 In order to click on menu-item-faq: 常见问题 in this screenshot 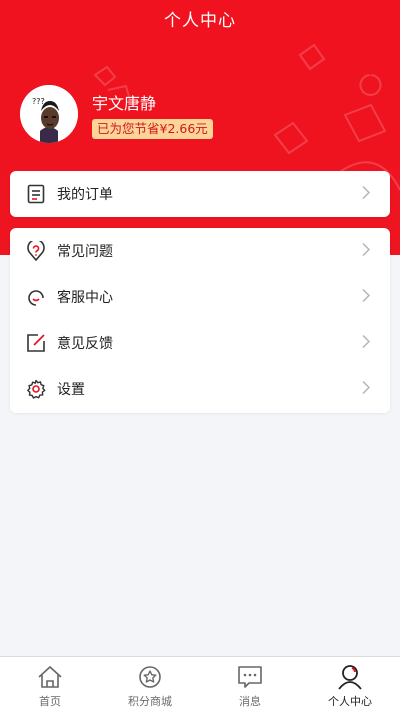, I will do `click(200, 251)`.